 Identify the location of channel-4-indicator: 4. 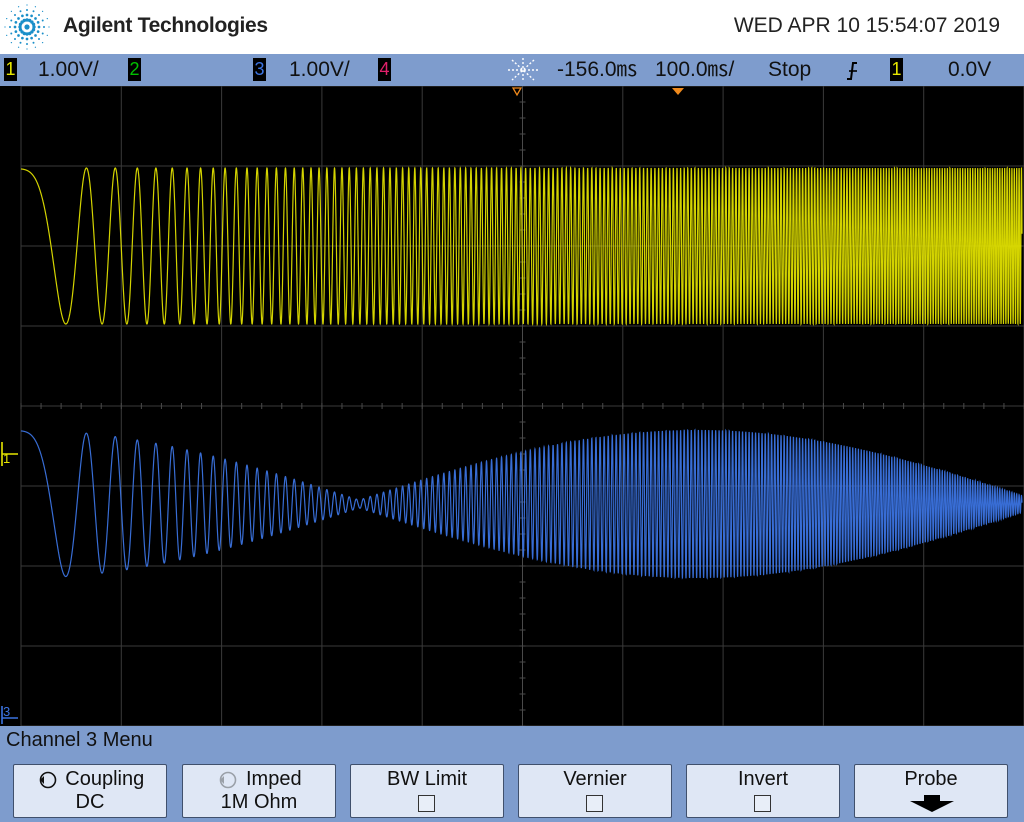
(384, 69).